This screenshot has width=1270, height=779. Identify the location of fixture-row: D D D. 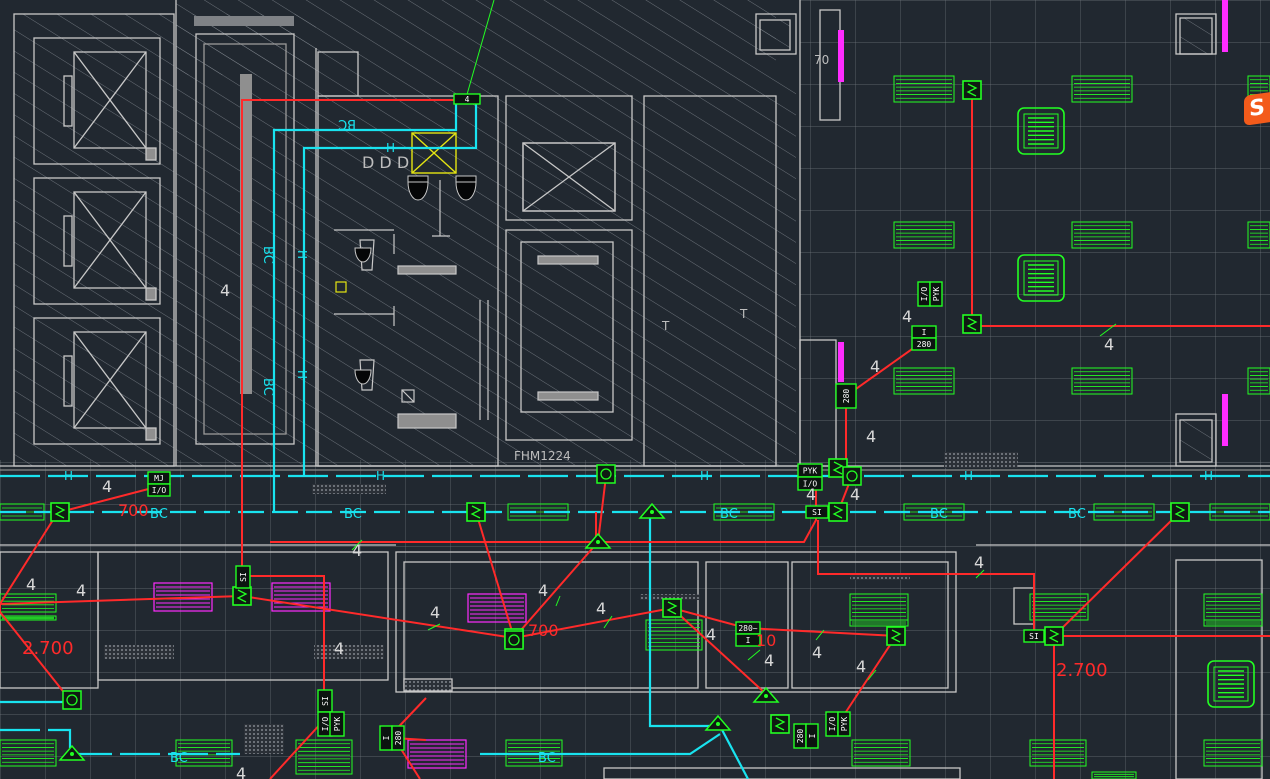
(385, 162).